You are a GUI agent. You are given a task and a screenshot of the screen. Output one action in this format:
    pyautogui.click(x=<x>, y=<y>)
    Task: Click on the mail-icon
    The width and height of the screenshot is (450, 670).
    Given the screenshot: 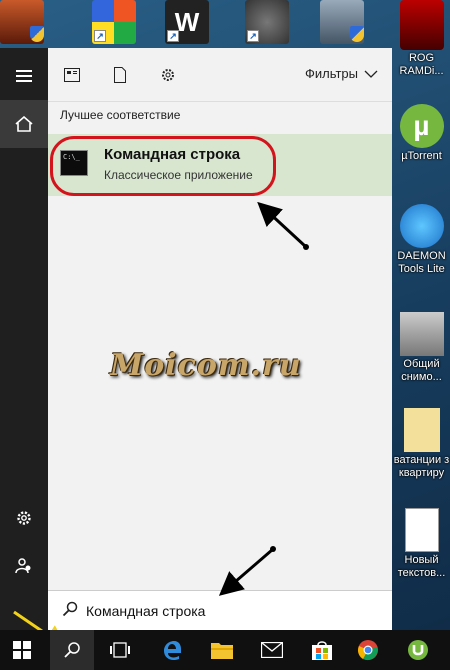 What is the action you would take?
    pyautogui.click(x=272, y=650)
    